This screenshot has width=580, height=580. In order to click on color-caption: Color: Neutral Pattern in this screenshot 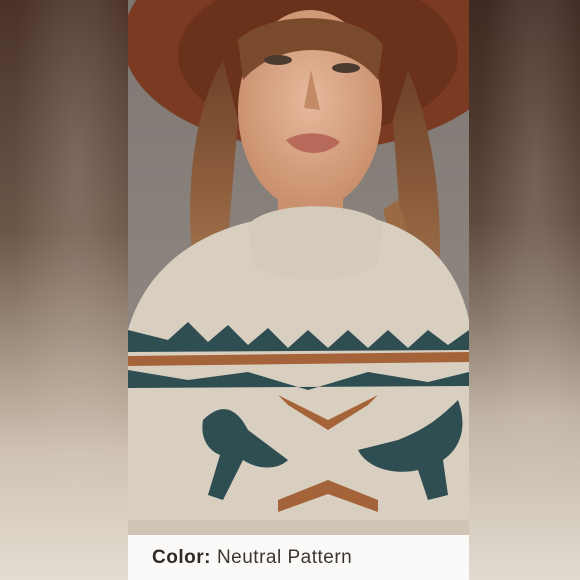, I will do `click(298, 557)`.